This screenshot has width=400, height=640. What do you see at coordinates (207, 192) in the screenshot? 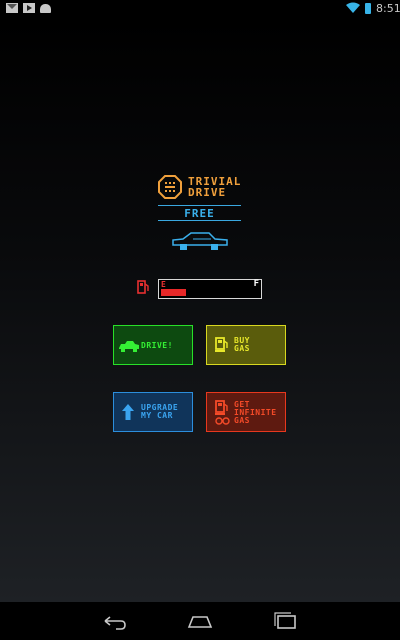
I see `app-title-line2: DRIVE` at bounding box center [207, 192].